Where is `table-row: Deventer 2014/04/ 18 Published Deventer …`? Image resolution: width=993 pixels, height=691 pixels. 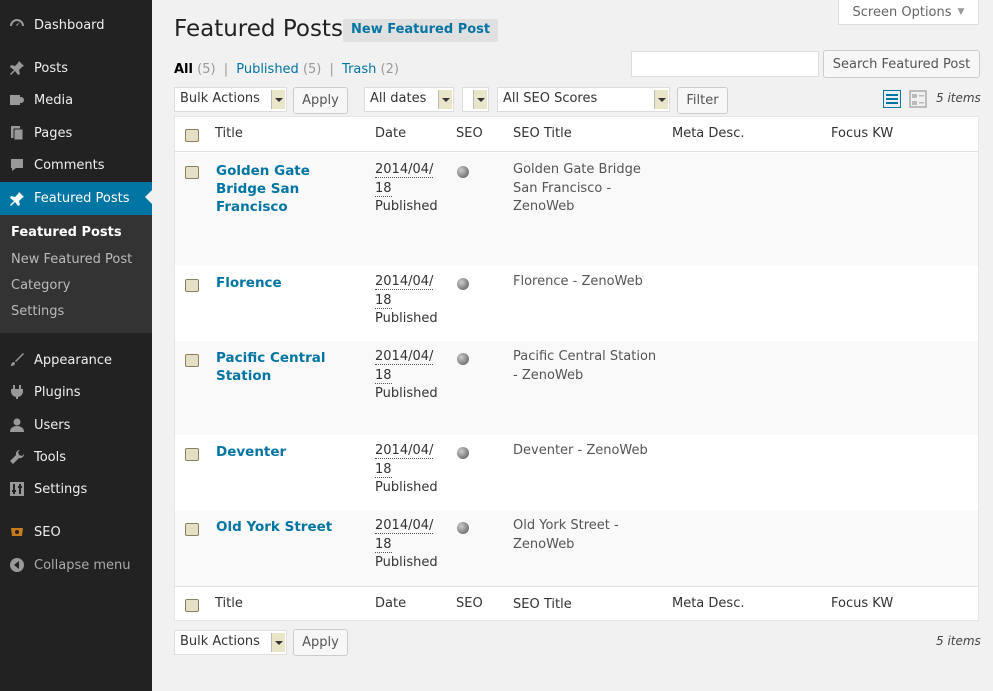 table-row: Deventer 2014/04/ 18 Published Deventer … is located at coordinates (576, 472).